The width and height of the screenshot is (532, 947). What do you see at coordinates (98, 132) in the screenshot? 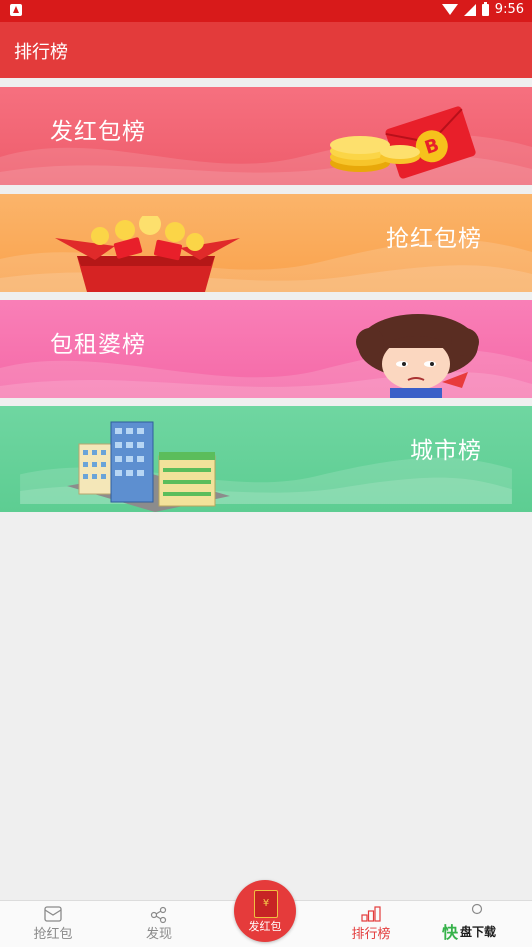
I see `banner-label: 发红包榜` at bounding box center [98, 132].